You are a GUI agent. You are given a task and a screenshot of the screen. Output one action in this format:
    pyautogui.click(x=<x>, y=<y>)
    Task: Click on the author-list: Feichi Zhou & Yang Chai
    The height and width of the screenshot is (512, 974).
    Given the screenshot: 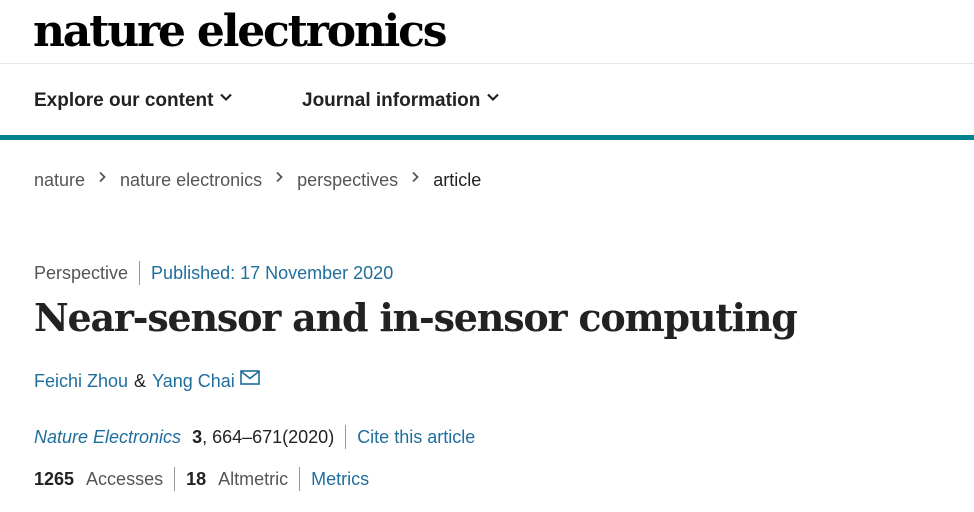 What is the action you would take?
    pyautogui.click(x=147, y=381)
    